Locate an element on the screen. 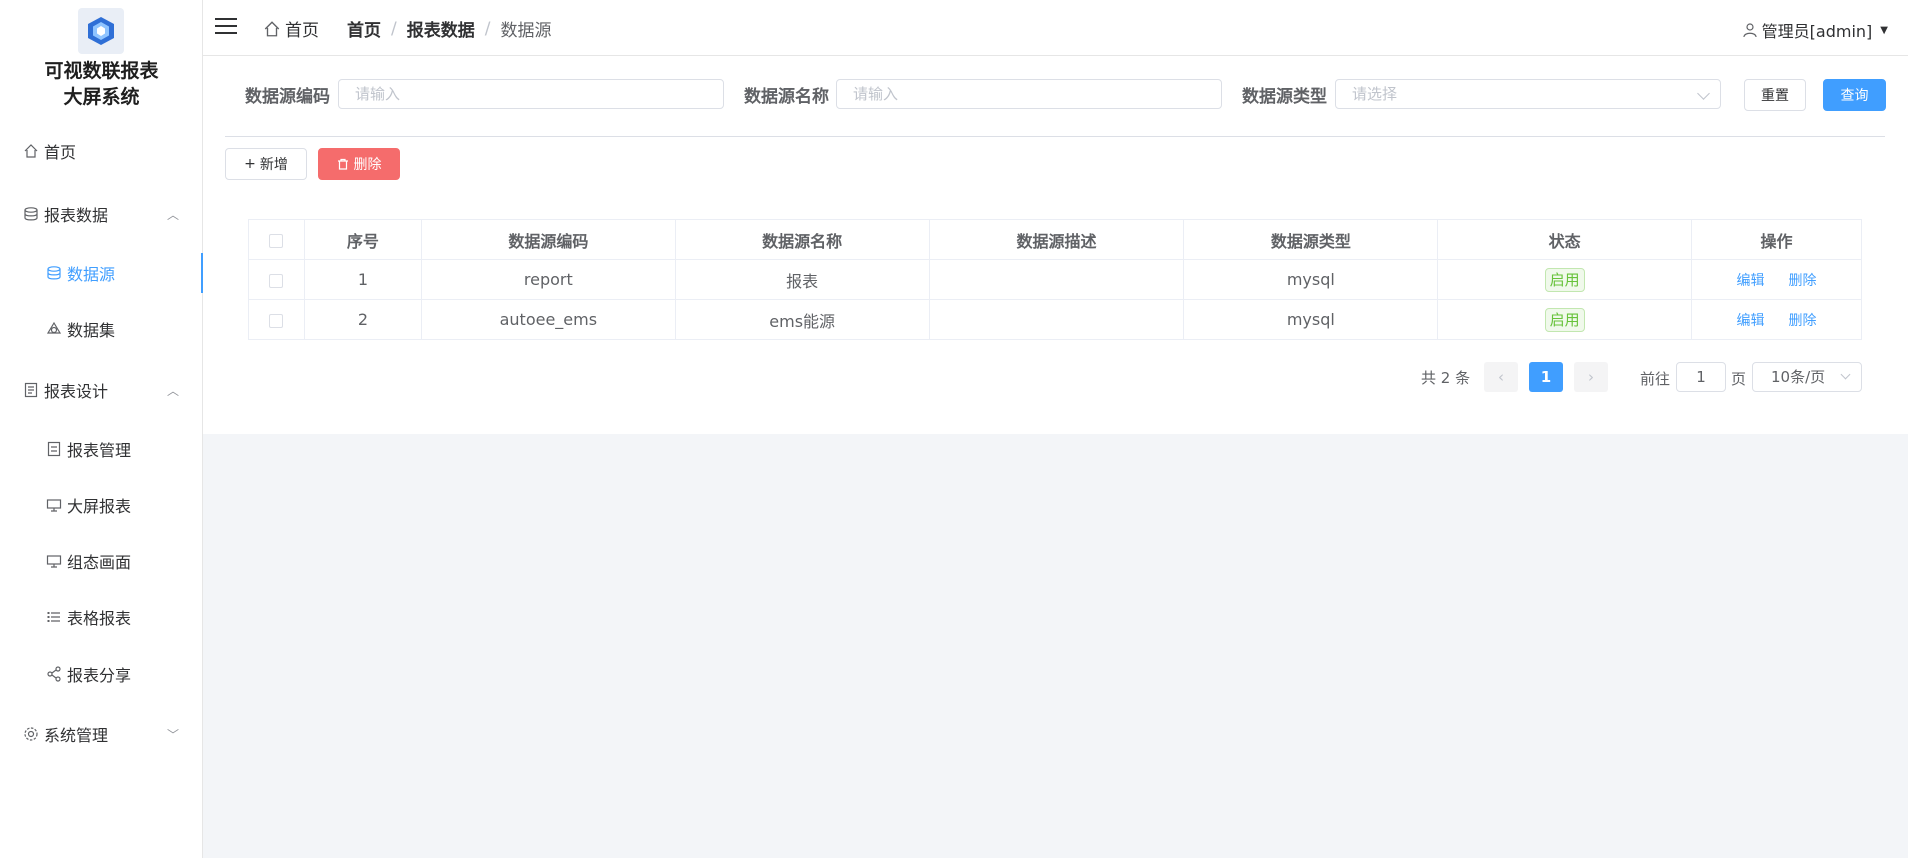 The image size is (1908, 858). table-row: 2 autoee_ems ems能源 mysql 启用 编辑 删除 is located at coordinates (1055, 319).